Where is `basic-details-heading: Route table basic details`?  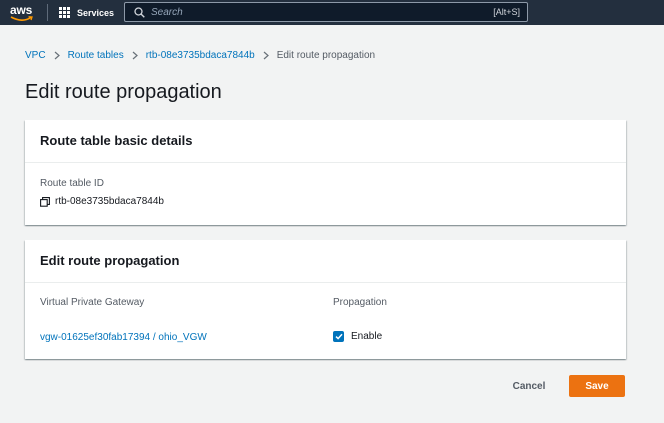
basic-details-heading: Route table basic details is located at coordinates (325, 141).